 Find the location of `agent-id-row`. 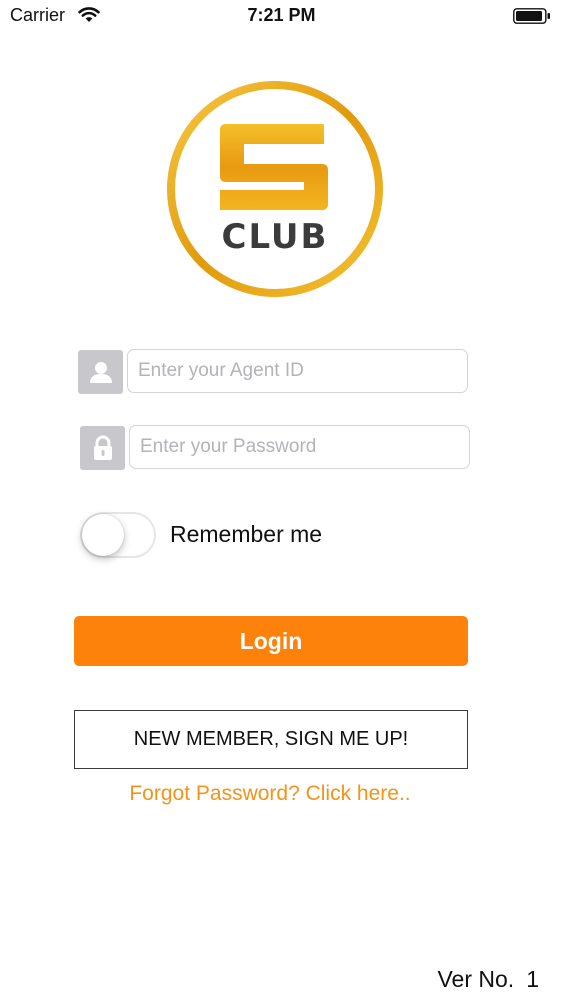

agent-id-row is located at coordinates (274, 372).